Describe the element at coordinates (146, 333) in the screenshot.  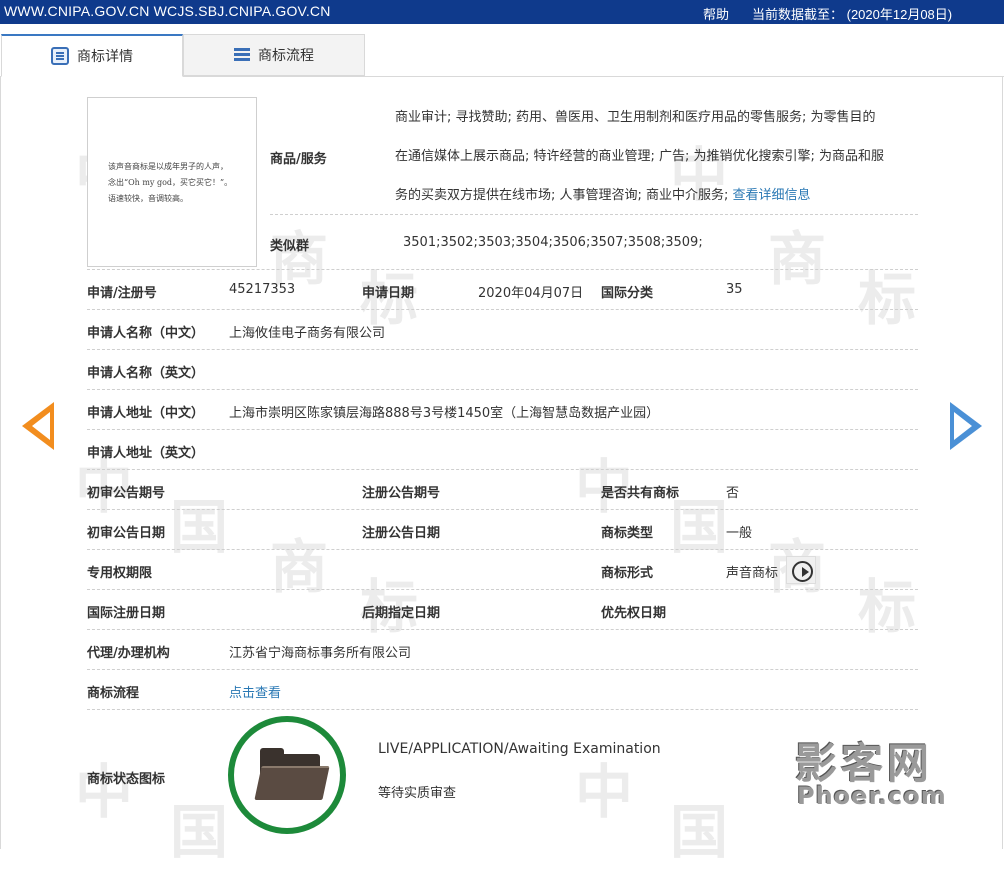
I see `applicant-cn-label: 申请人名称（中文）` at that location.